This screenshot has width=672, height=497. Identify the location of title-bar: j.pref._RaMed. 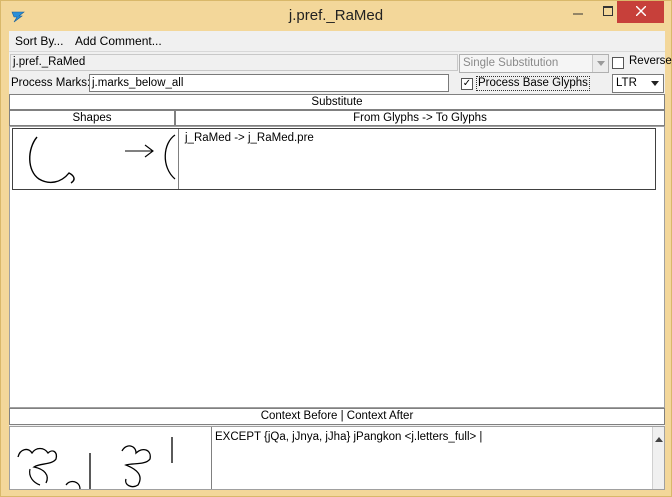
(336, 16).